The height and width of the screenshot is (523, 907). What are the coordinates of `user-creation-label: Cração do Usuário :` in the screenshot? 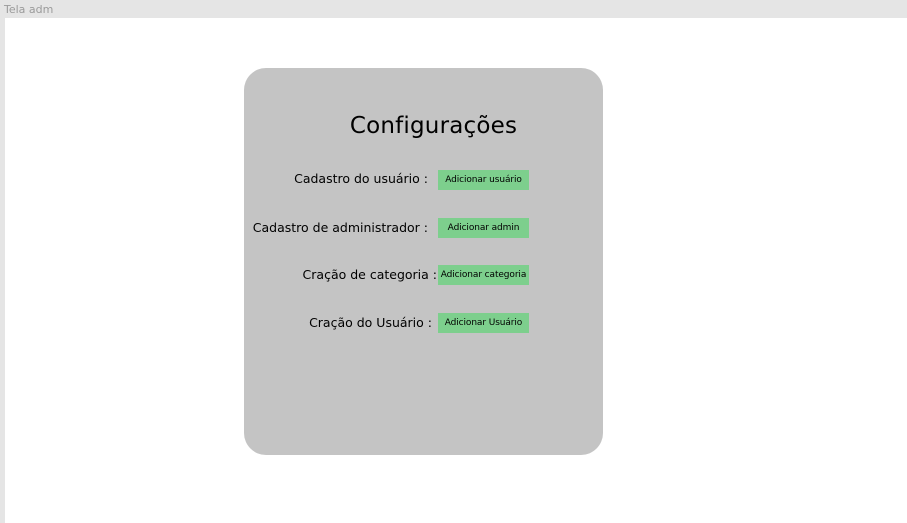 It's located at (370, 322).